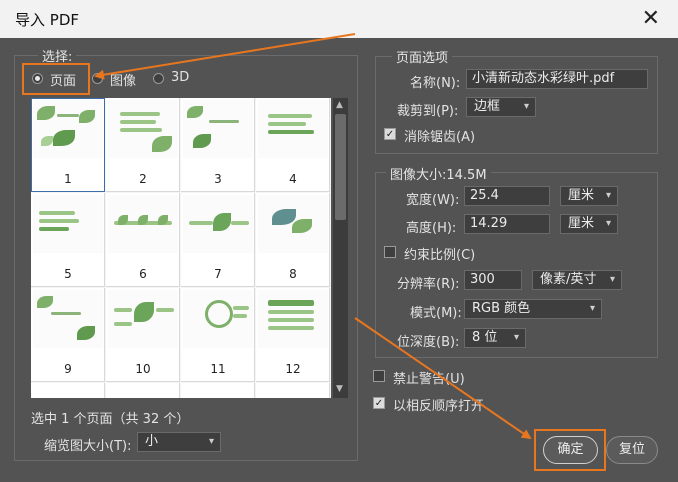  Describe the element at coordinates (443, 378) in the screenshot. I see `annotation-arrow-to-ok-button` at that location.